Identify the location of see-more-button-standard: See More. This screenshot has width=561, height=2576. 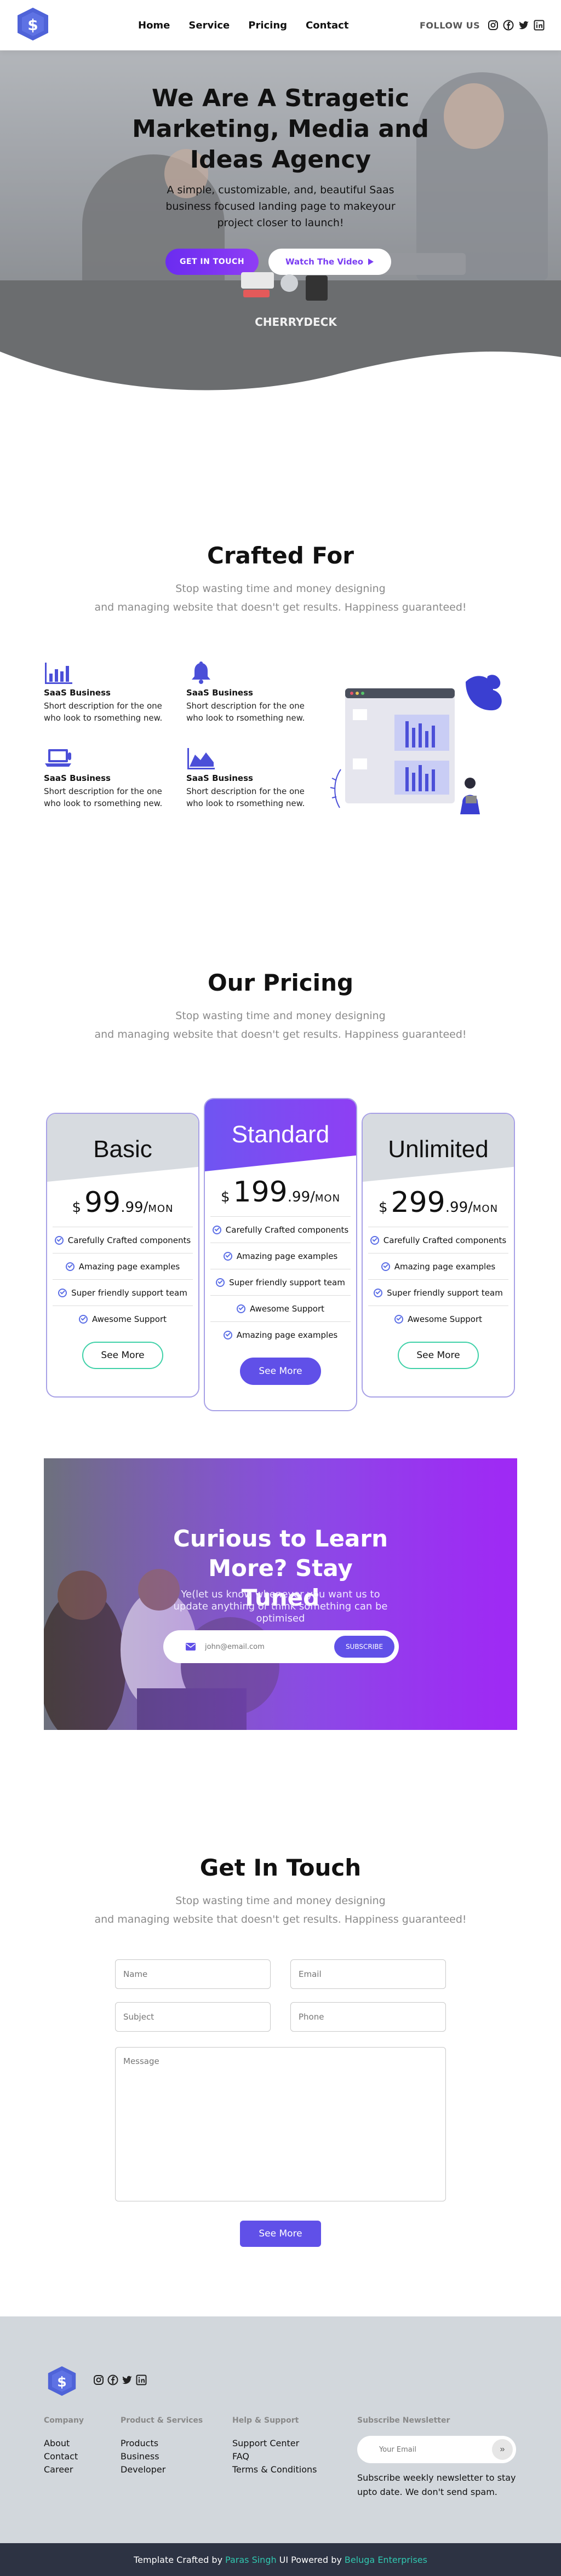
(280, 1371).